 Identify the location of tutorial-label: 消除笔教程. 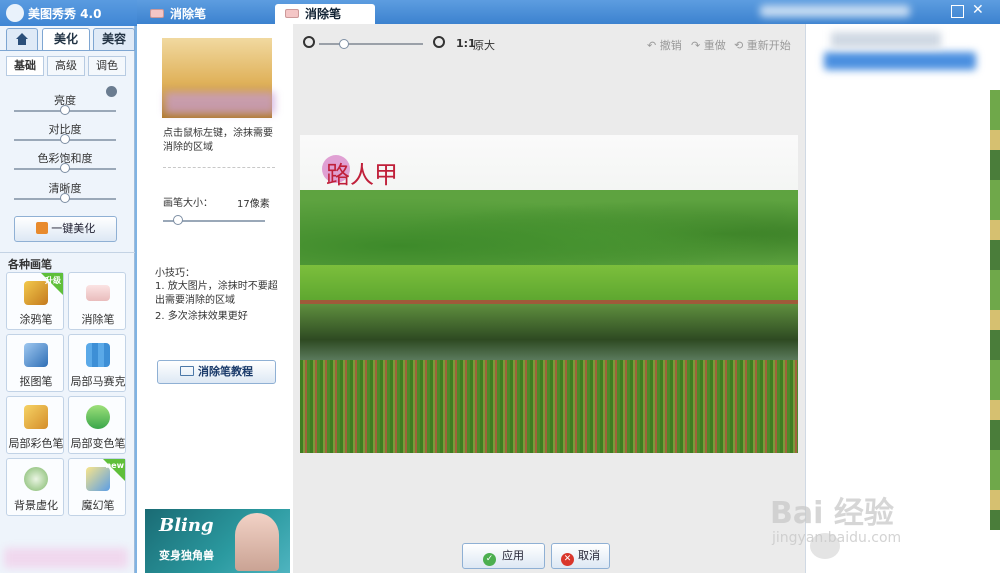
(225, 371).